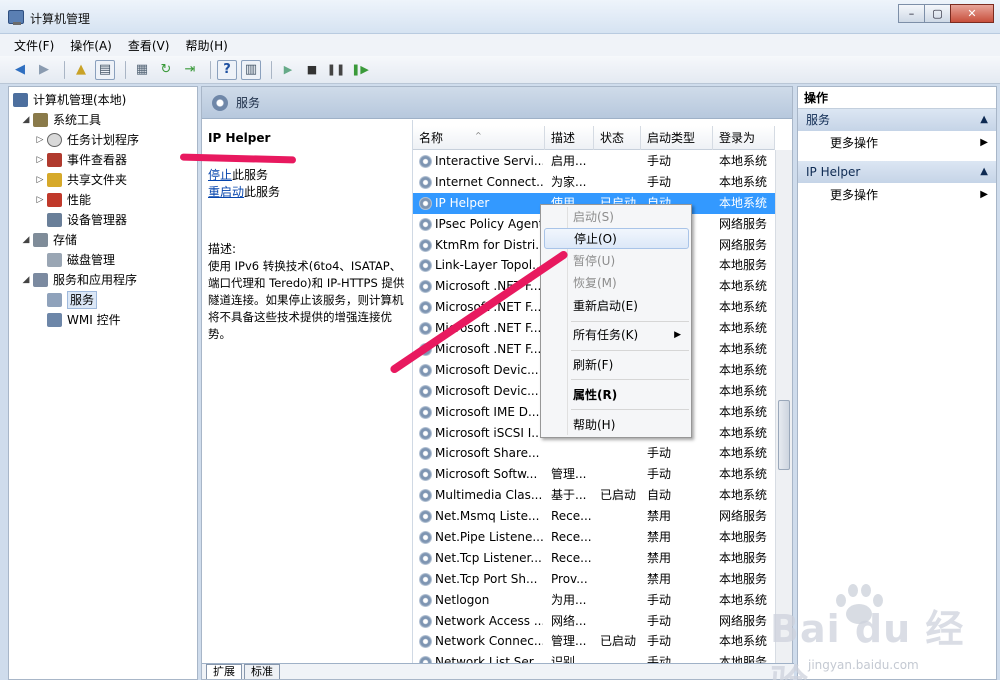 The height and width of the screenshot is (680, 1000). I want to click on services-header-title: 服务, so click(248, 103).